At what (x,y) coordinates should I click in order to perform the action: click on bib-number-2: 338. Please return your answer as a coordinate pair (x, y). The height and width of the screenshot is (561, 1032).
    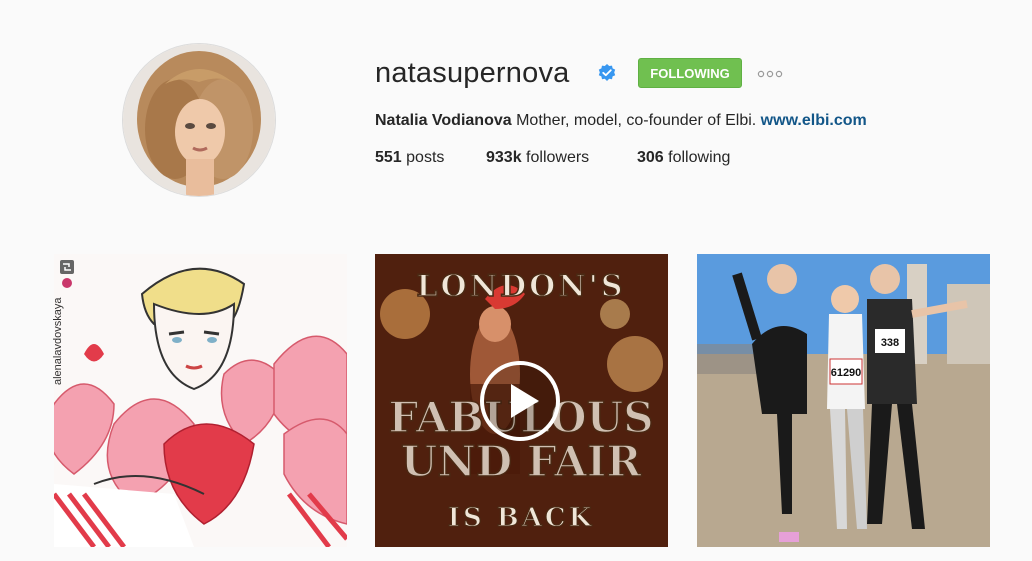
    Looking at the image, I should click on (890, 343).